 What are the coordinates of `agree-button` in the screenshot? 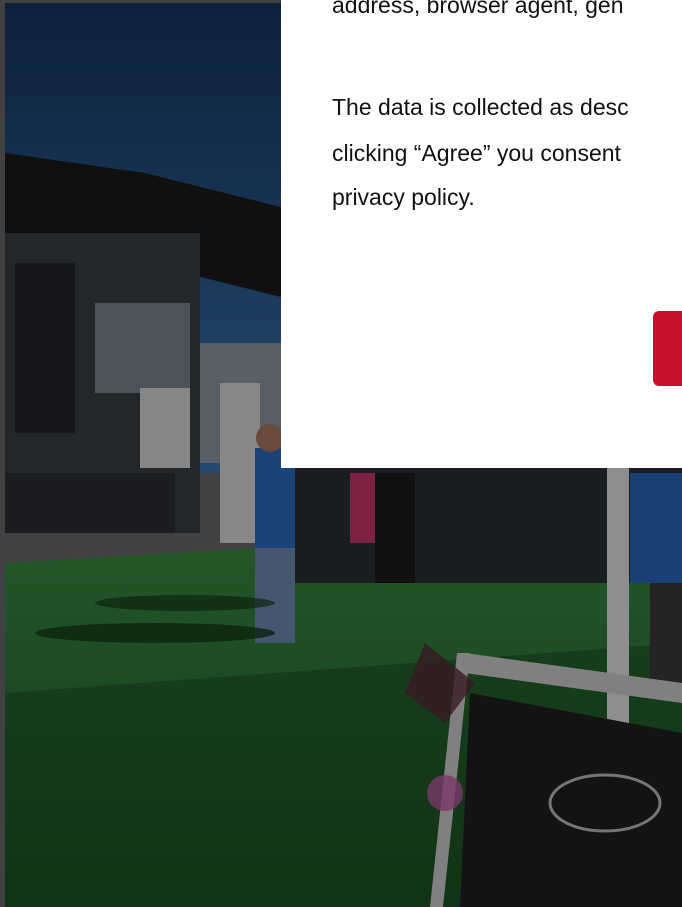 It's located at (667, 348).